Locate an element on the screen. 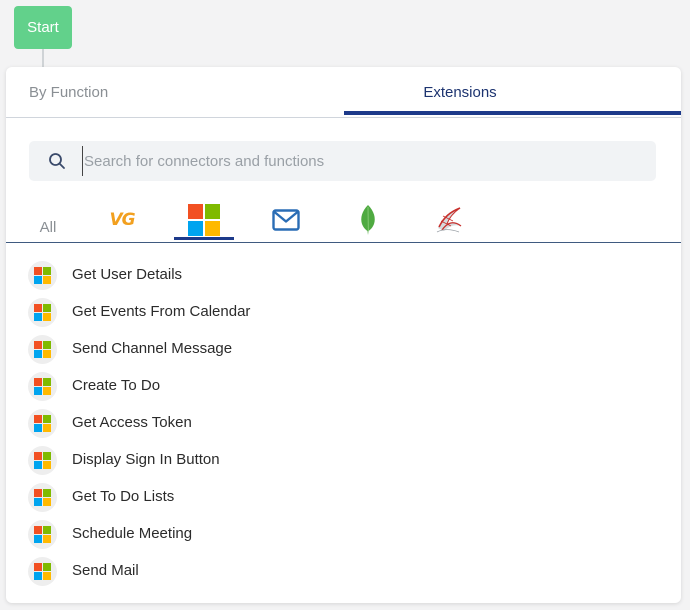 This screenshot has width=690, height=610. tab-by-function-label: By Function is located at coordinates (69, 92).